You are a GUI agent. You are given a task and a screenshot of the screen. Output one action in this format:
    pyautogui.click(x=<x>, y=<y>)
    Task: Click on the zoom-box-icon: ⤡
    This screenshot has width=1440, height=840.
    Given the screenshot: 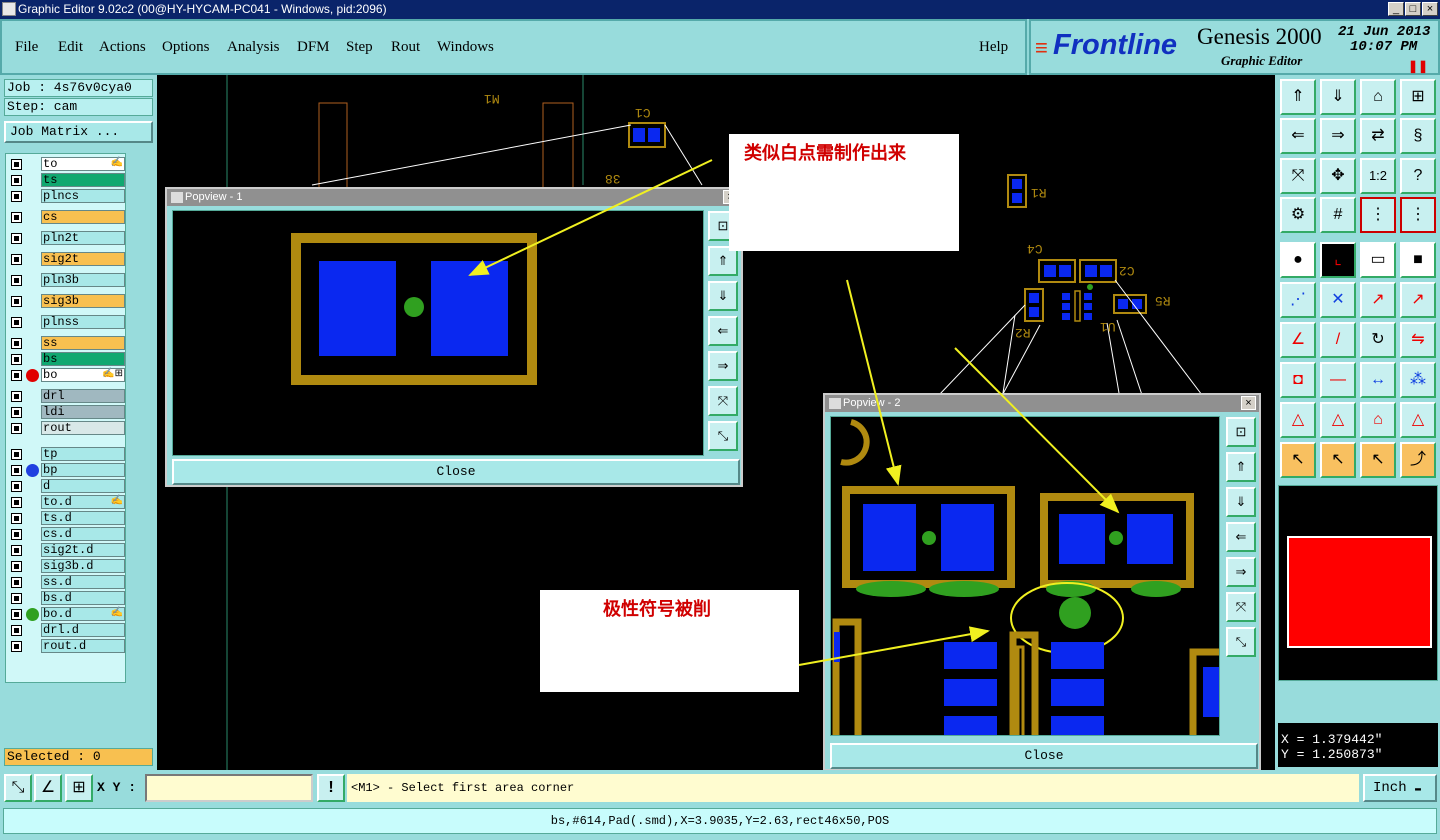 What is the action you would take?
    pyautogui.click(x=18, y=788)
    